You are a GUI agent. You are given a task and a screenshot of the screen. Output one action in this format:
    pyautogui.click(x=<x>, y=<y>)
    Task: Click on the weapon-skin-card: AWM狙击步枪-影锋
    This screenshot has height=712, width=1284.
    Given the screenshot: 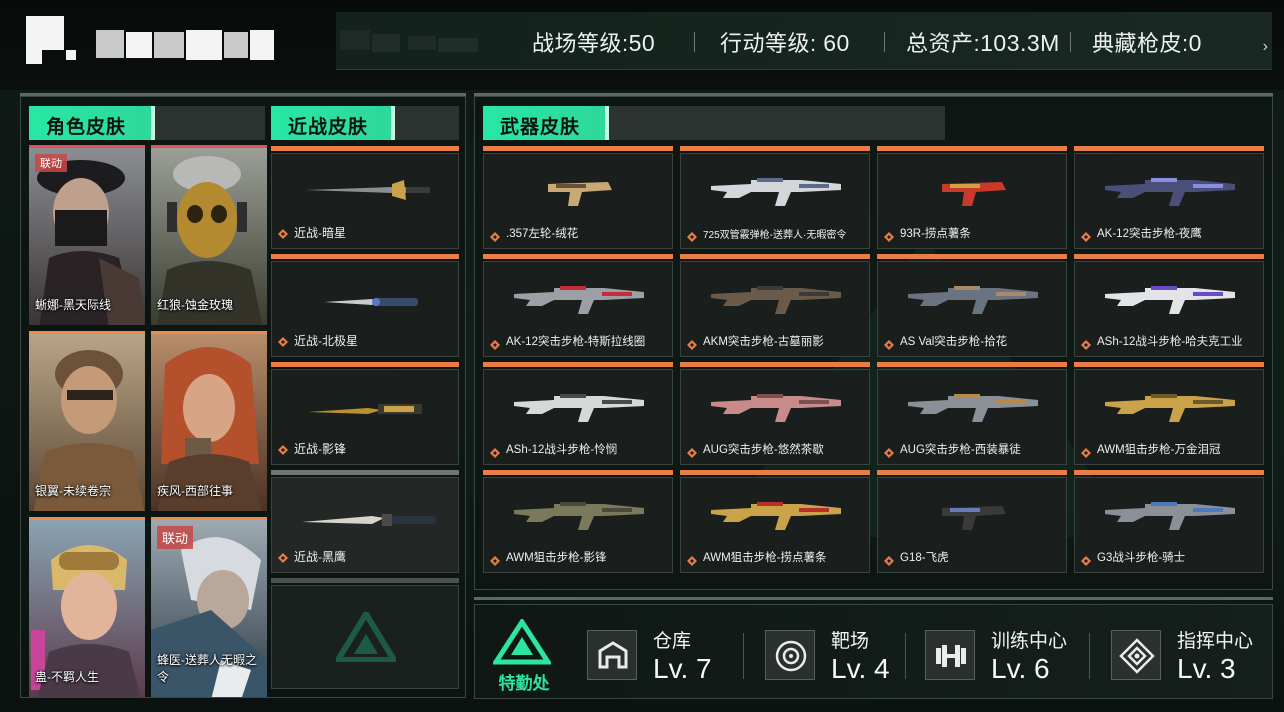 What is the action you would take?
    pyautogui.click(x=578, y=521)
    